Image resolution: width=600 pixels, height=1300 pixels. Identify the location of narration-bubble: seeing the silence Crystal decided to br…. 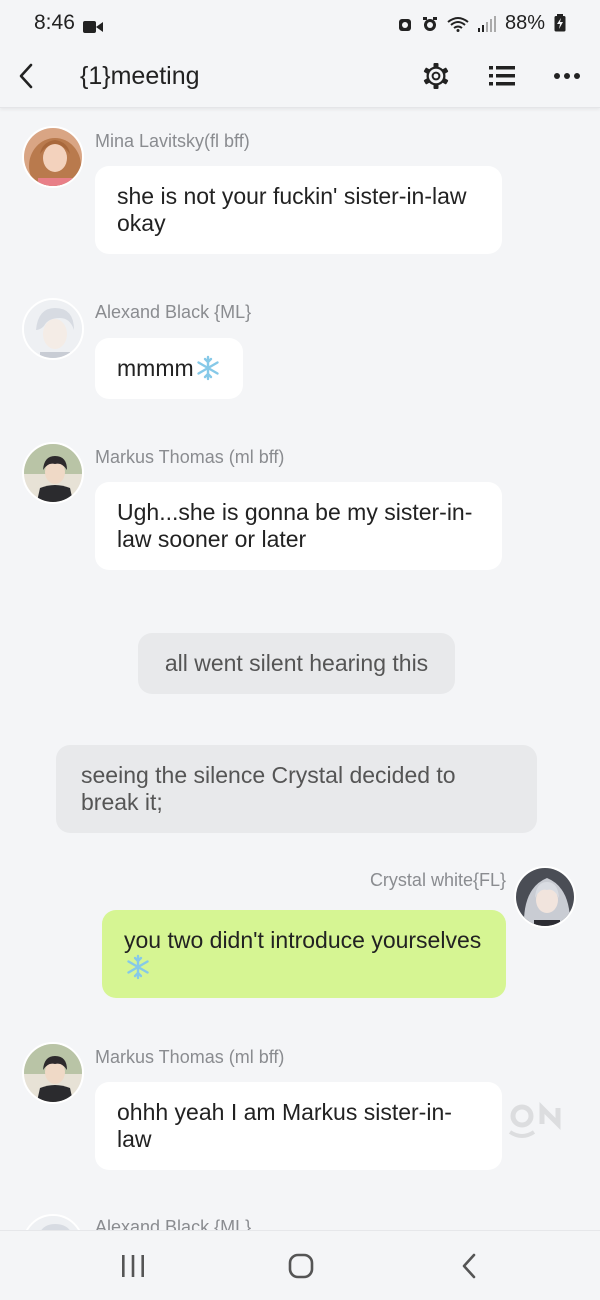
(296, 789).